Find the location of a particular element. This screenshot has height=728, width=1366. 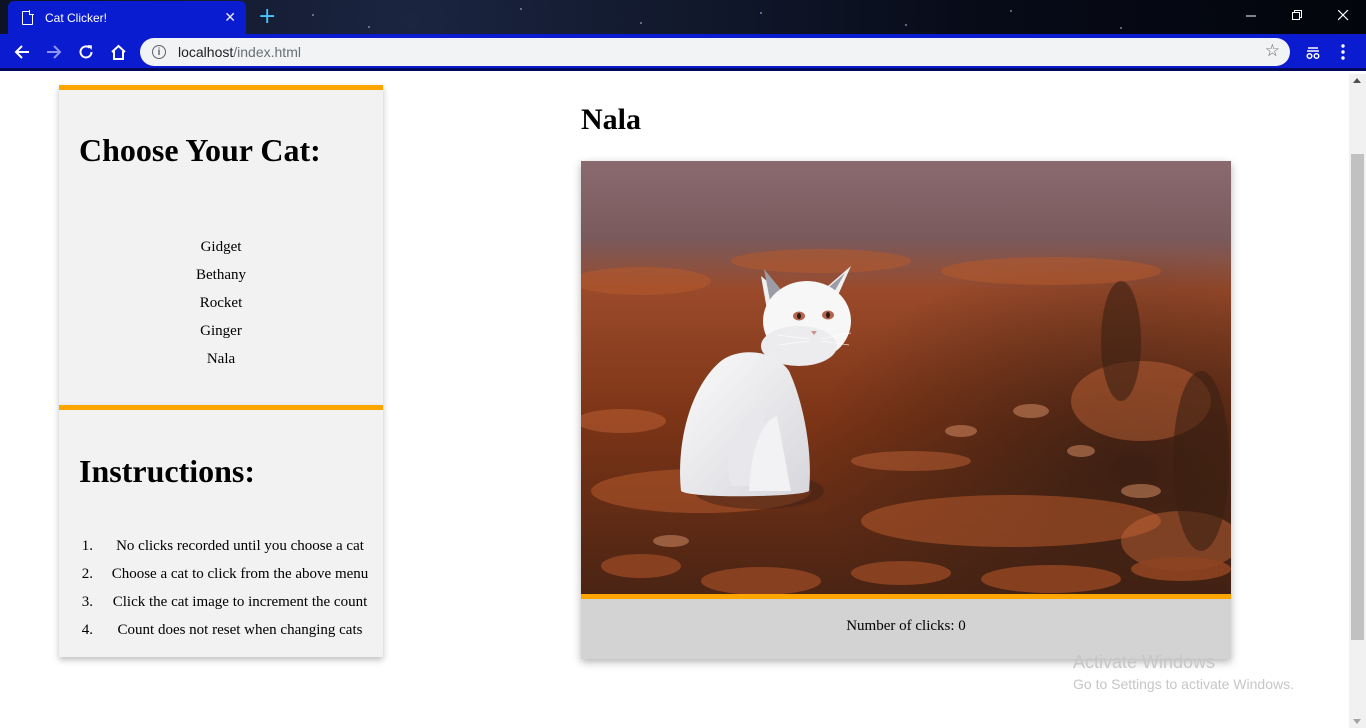

cat-menu-item: Rocket is located at coordinates (221, 303).